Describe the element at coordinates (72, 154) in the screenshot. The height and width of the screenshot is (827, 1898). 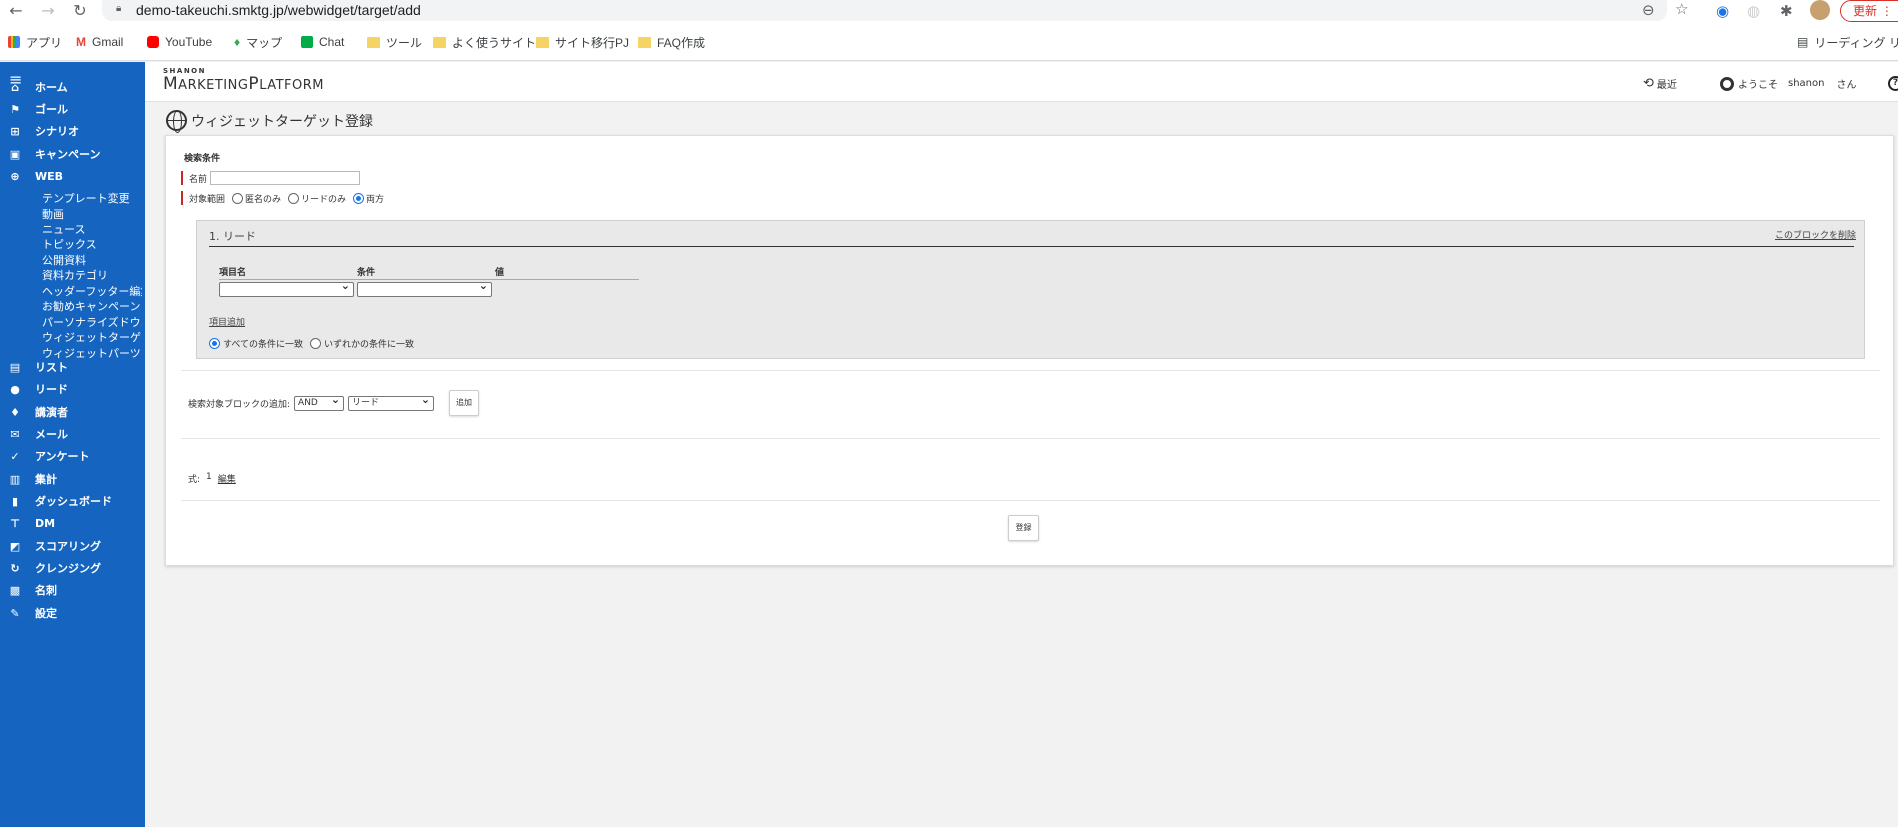
I see `sidebar-item-campaign: ▣ キャンペーン` at that location.